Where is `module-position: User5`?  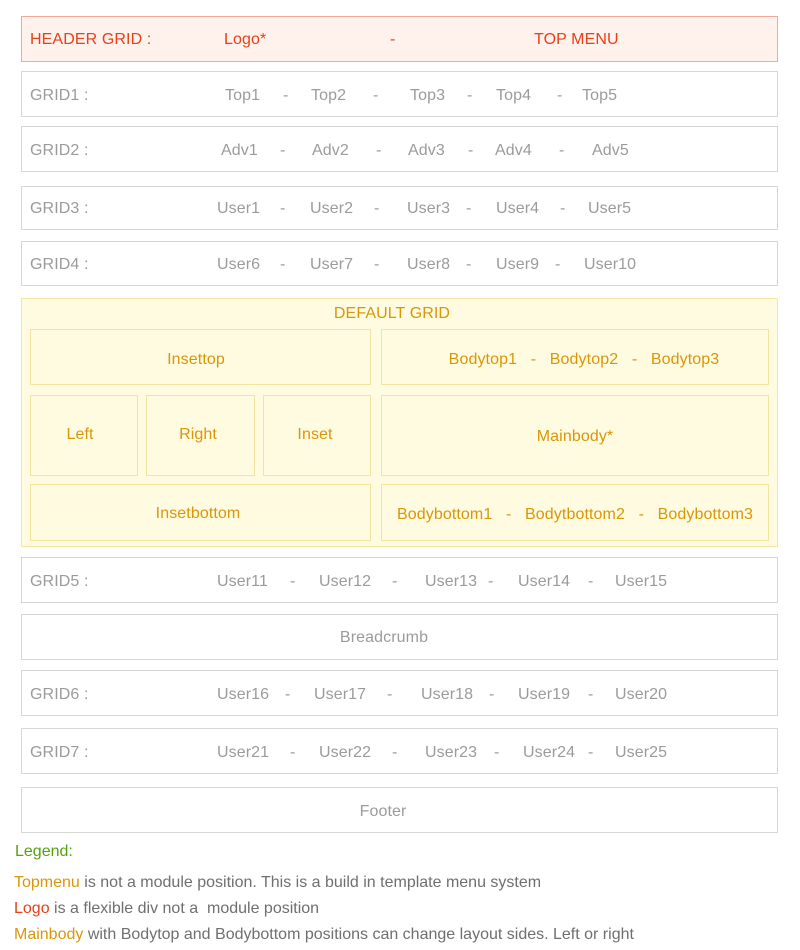
module-position: User5 is located at coordinates (610, 208).